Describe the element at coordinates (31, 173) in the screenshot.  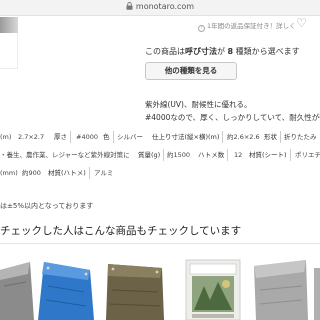
I see `spec-cell: 約900` at that location.